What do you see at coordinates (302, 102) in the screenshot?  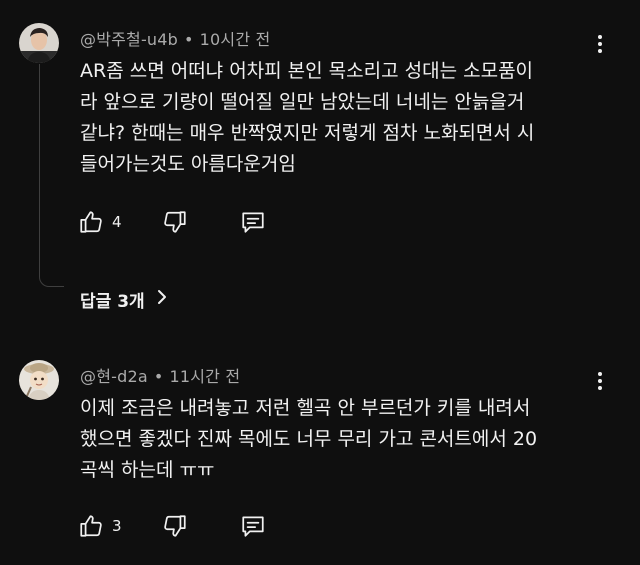 I see `comment-line: 라 앞으로 기량이 떨어질 일만 남았는데 너네는 안늙을거` at bounding box center [302, 102].